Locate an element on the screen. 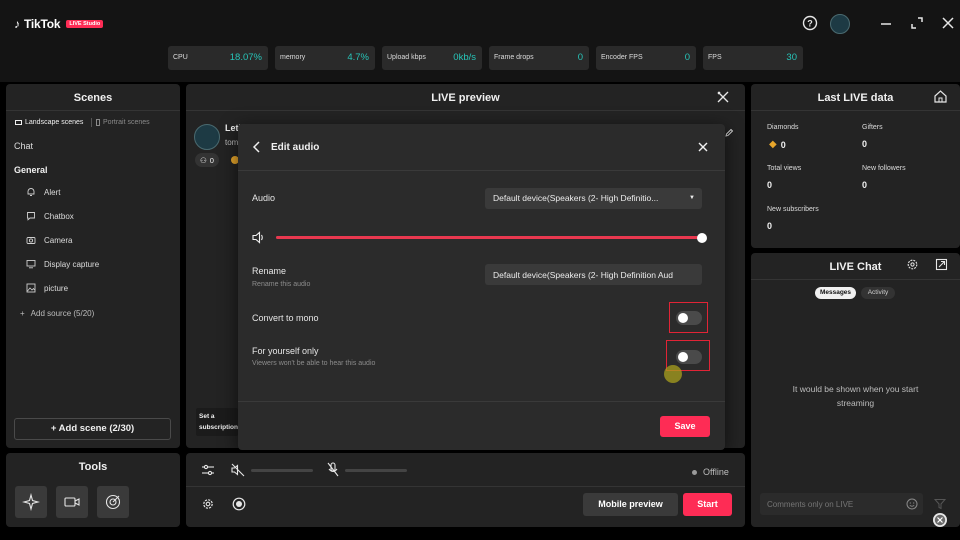  video-camera-icon is located at coordinates (72, 502).